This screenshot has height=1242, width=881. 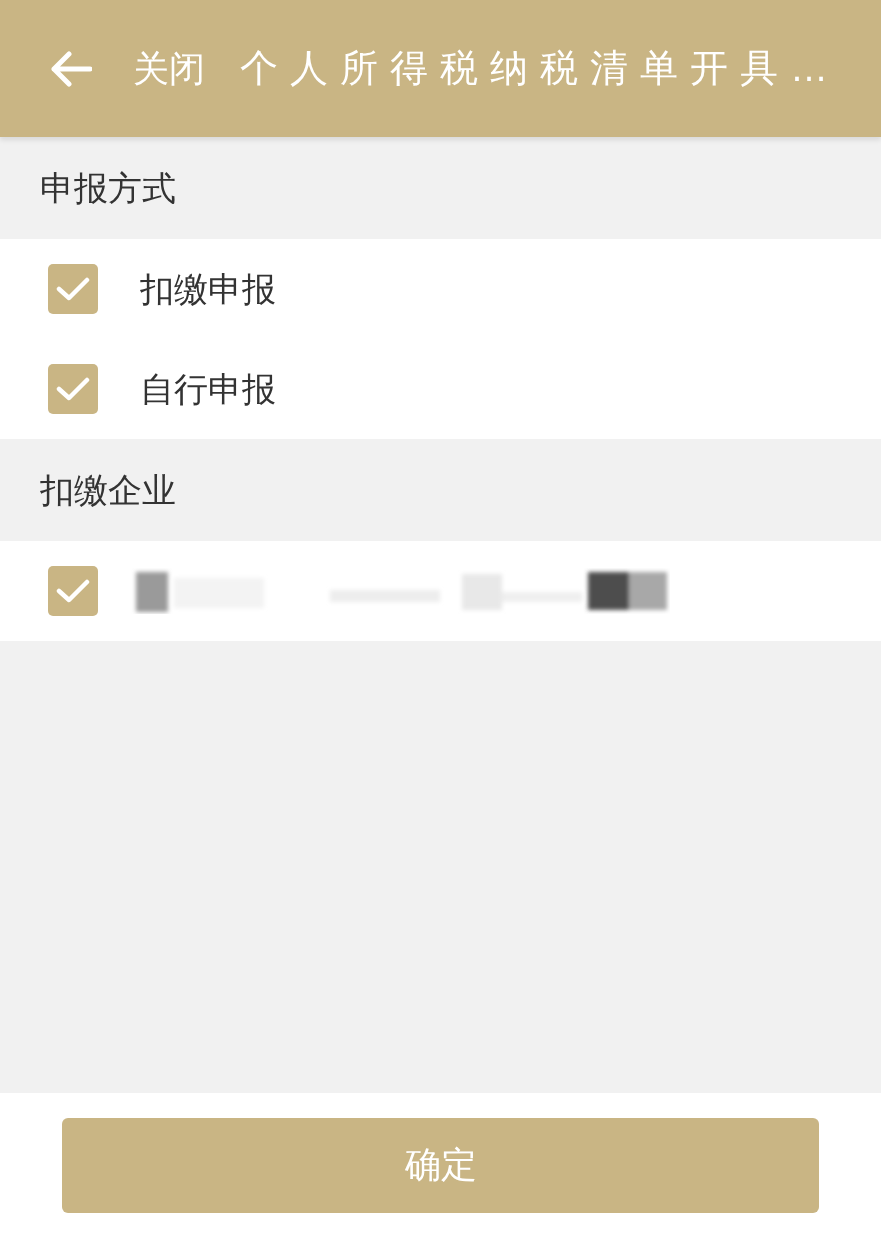 I want to click on option-label: 扣缴申报, so click(x=208, y=289).